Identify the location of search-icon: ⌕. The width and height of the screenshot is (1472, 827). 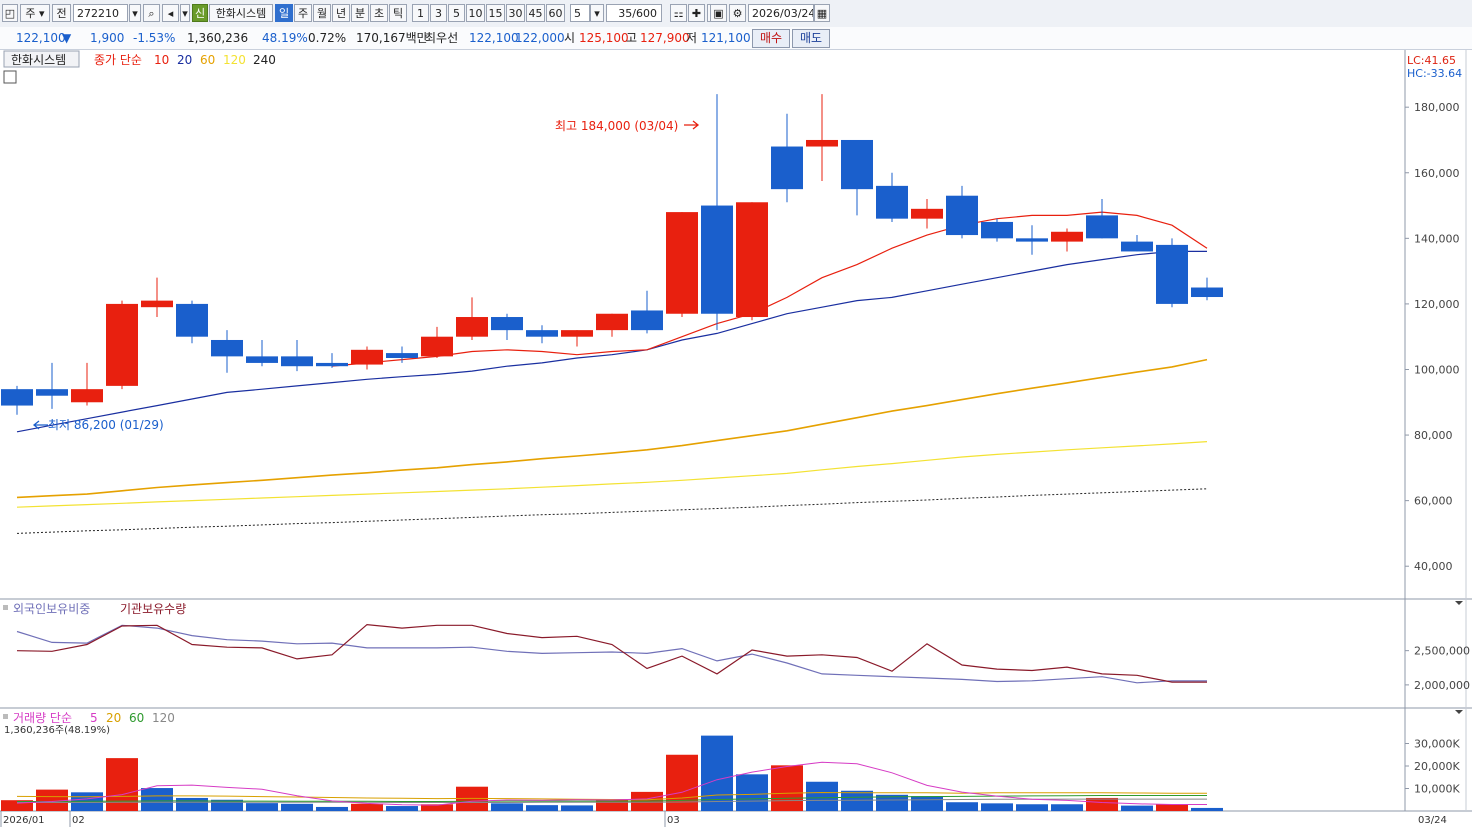
(151, 13).